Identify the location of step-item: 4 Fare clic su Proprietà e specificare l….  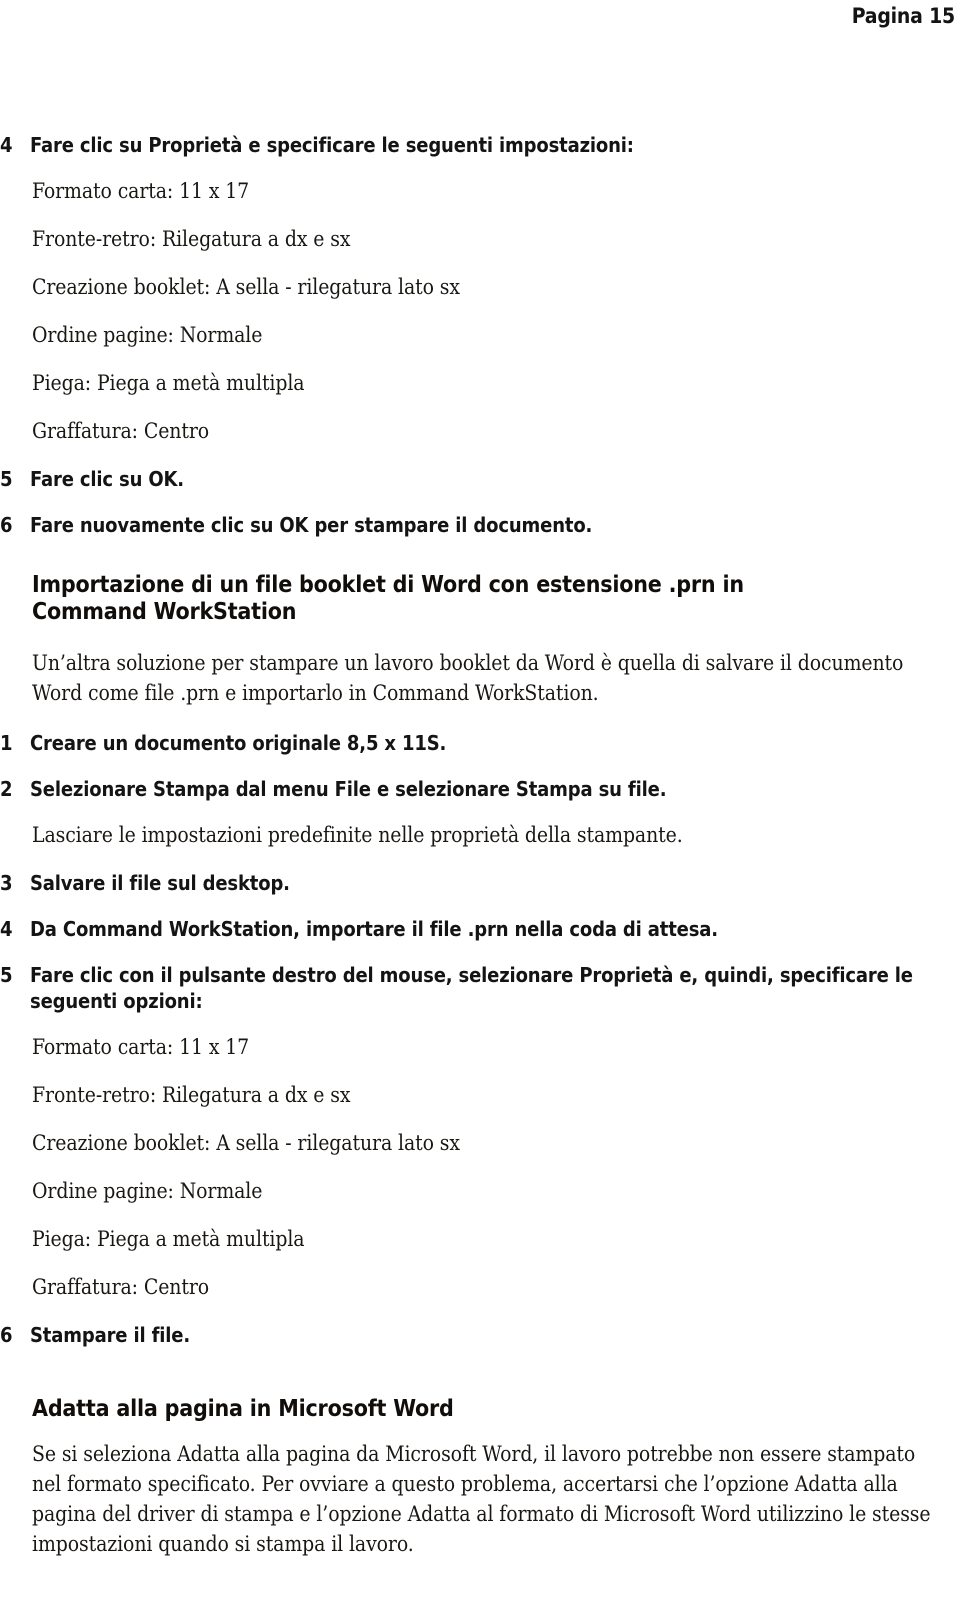
(470, 145).